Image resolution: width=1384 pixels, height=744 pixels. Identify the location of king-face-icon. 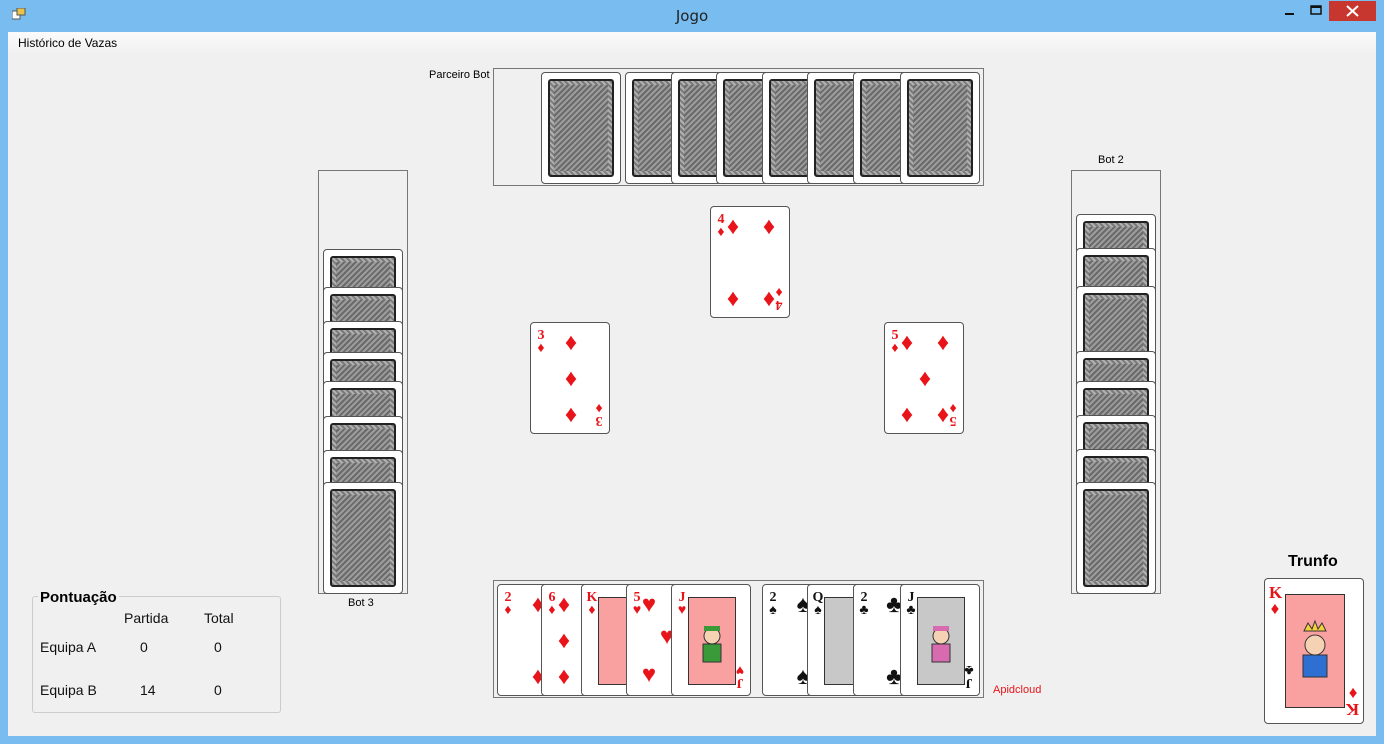
(1315, 651).